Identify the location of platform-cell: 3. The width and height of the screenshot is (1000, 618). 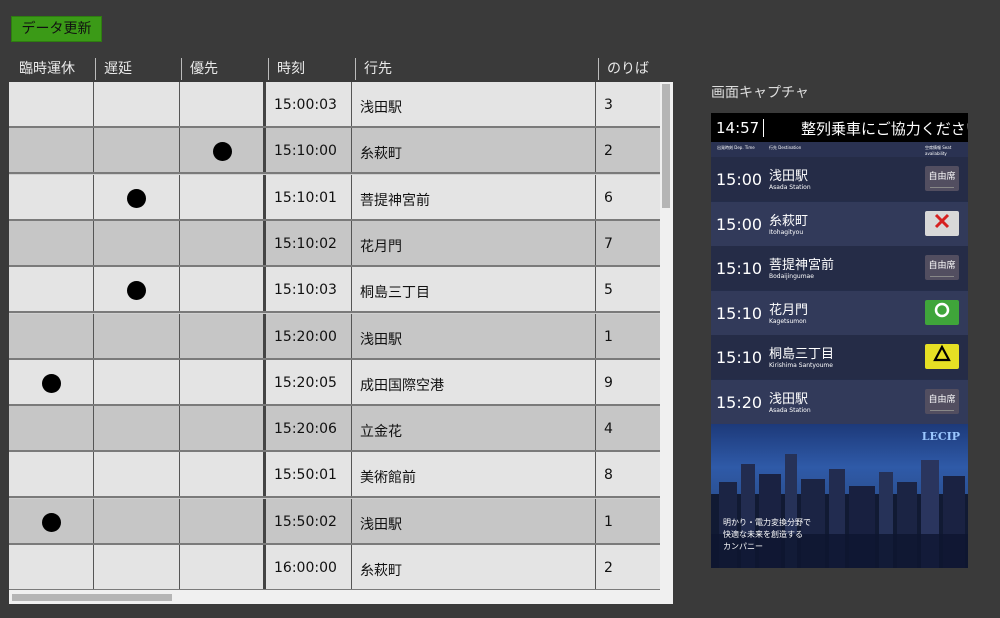
(628, 104).